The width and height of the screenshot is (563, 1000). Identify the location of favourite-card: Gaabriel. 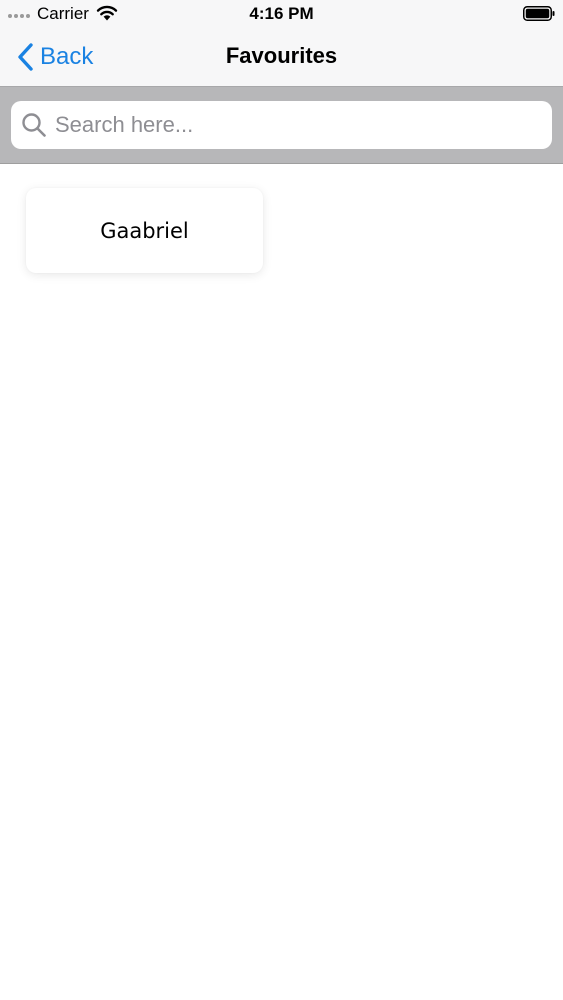
(144, 230).